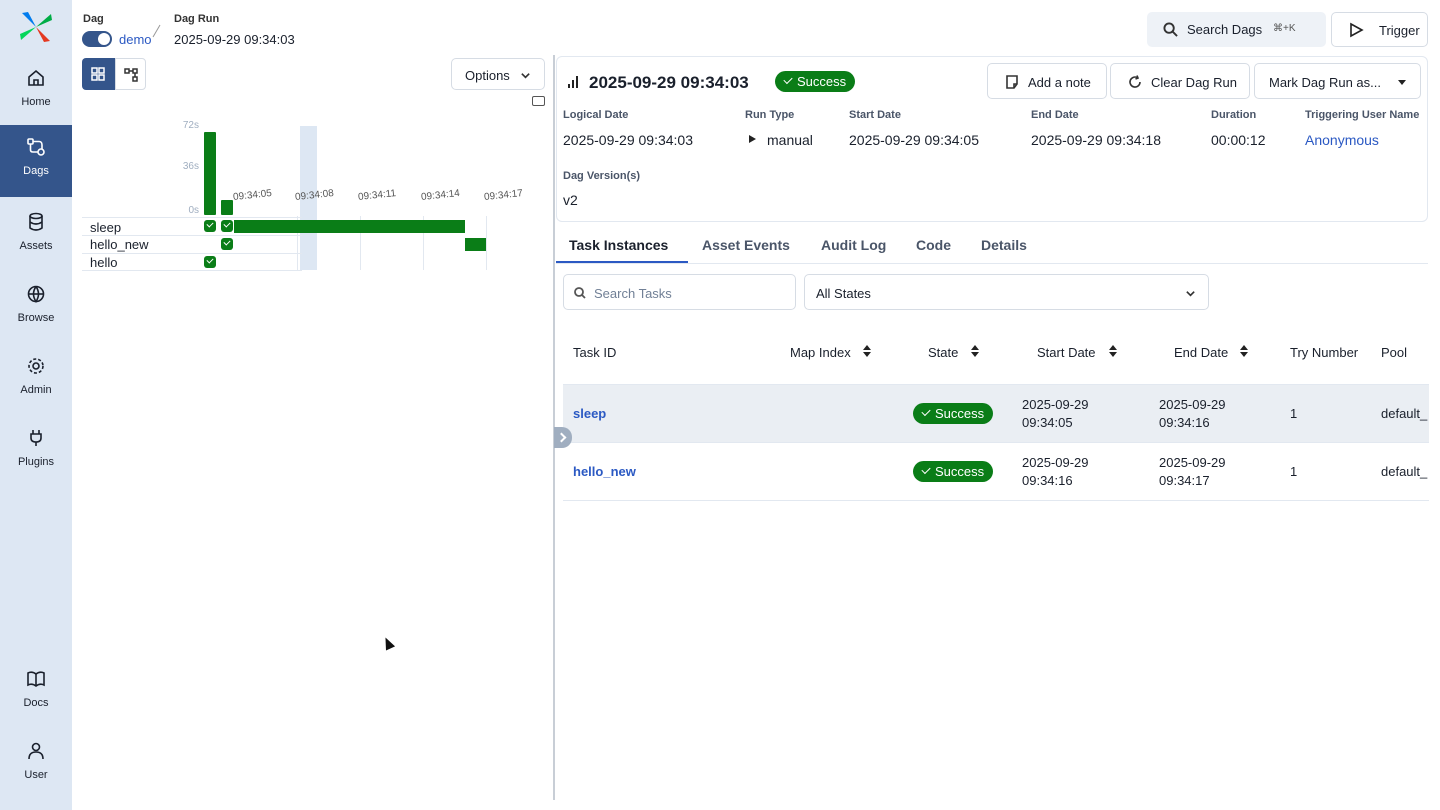 This screenshot has height=810, width=1440. Describe the element at coordinates (119, 244) in the screenshot. I see `grid-task-name: hello_new` at that location.